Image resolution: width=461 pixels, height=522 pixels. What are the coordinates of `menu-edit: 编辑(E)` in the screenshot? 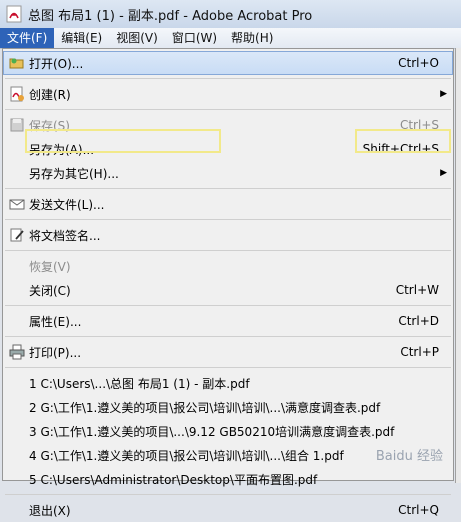 It's located at (81, 38).